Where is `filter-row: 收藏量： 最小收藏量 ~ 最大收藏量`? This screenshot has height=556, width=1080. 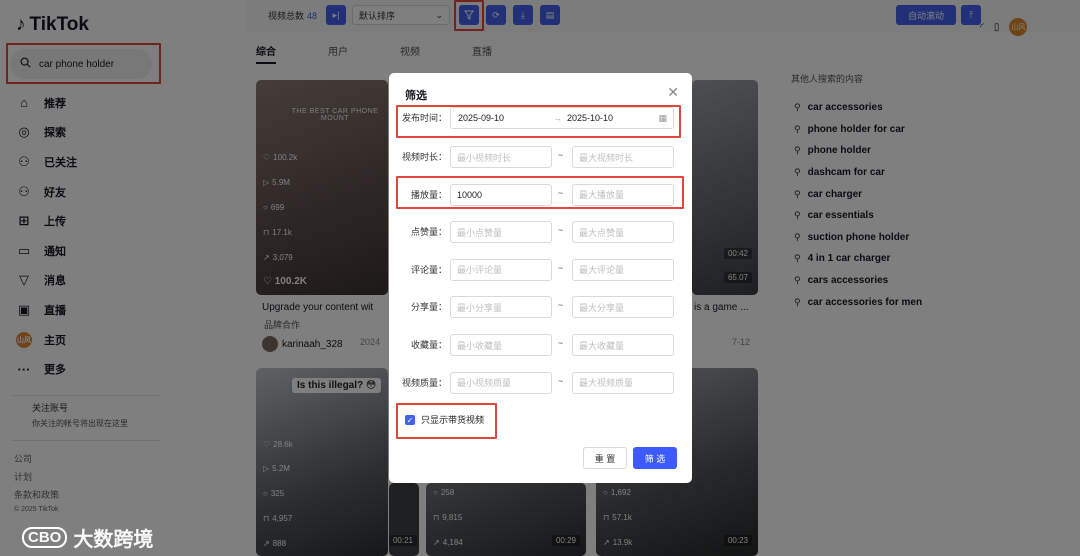 filter-row: 收藏量： 最小收藏量 ~ 最大收藏量 is located at coordinates (540, 345).